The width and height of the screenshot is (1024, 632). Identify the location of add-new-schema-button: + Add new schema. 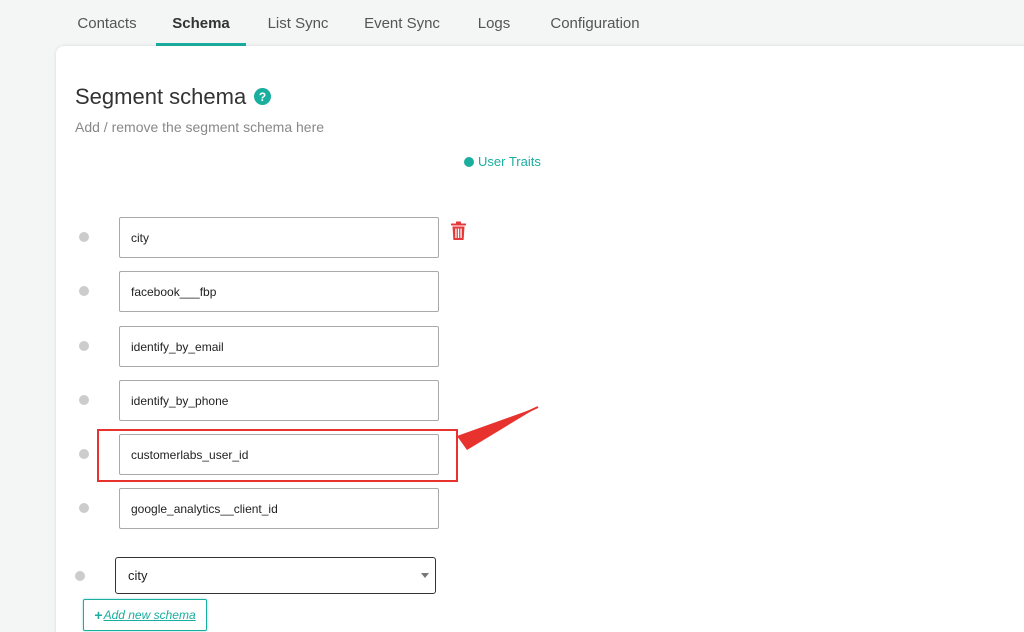
(145, 615).